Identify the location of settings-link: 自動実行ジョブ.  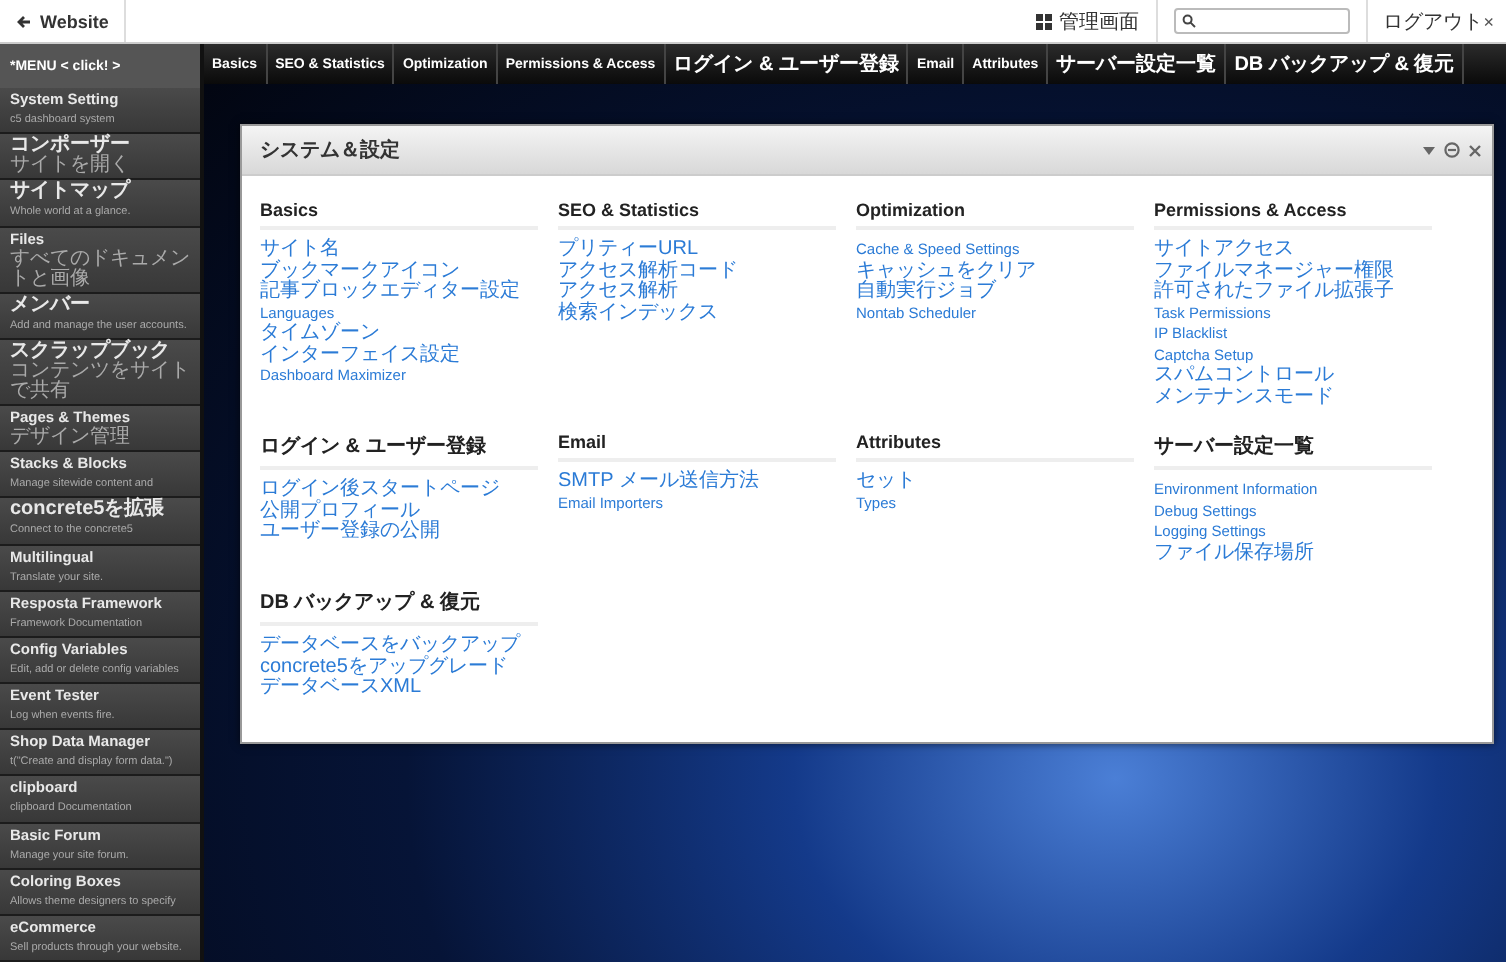
(926, 292).